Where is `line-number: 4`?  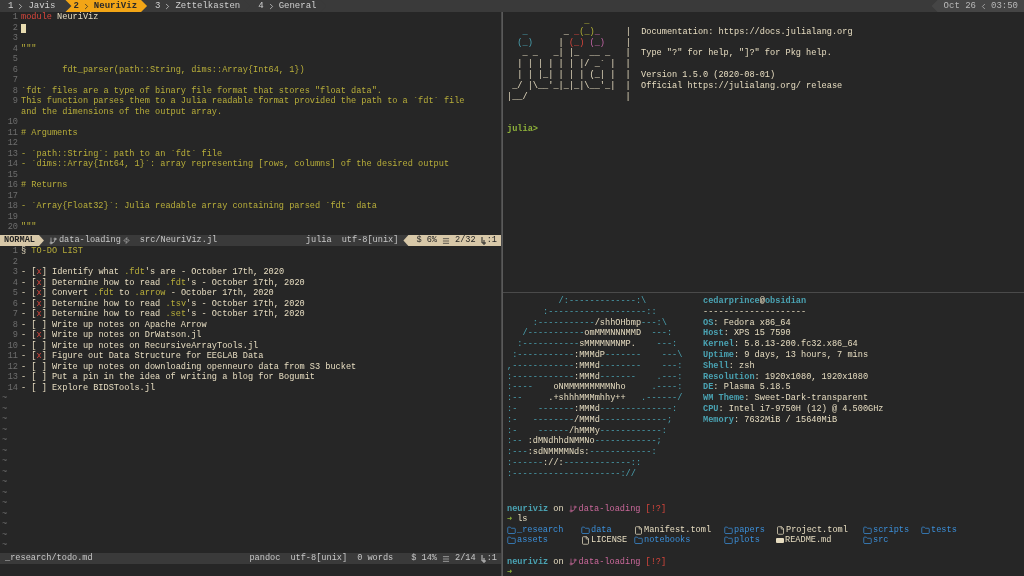
line-number: 4 is located at coordinates (14, 48).